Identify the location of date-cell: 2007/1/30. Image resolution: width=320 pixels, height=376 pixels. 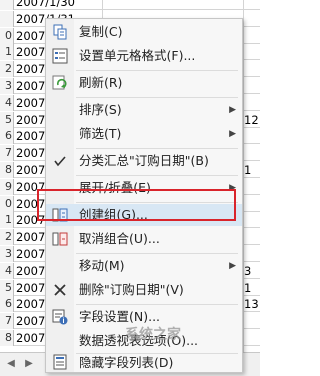
(59, 5).